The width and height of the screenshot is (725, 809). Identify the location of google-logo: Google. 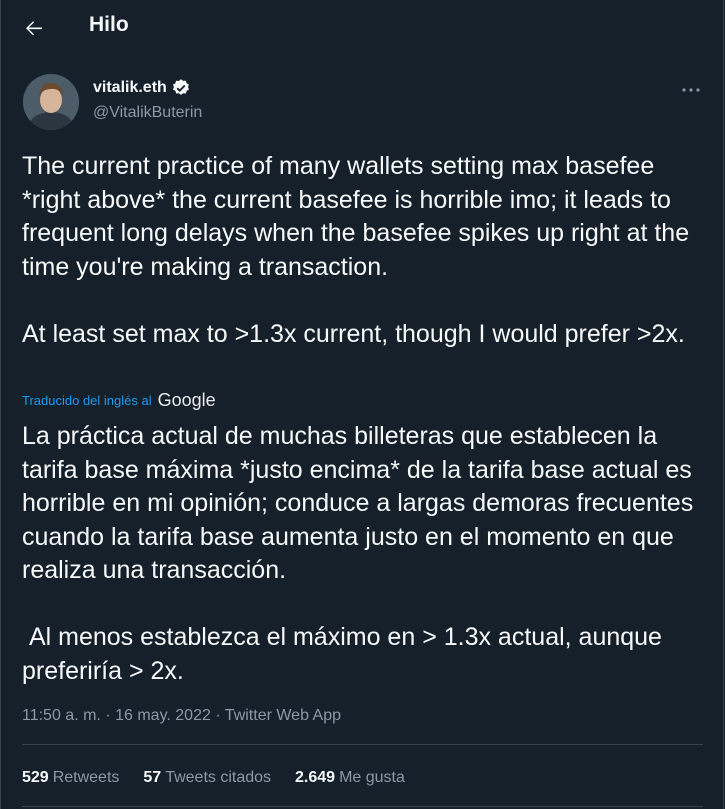
(186, 400).